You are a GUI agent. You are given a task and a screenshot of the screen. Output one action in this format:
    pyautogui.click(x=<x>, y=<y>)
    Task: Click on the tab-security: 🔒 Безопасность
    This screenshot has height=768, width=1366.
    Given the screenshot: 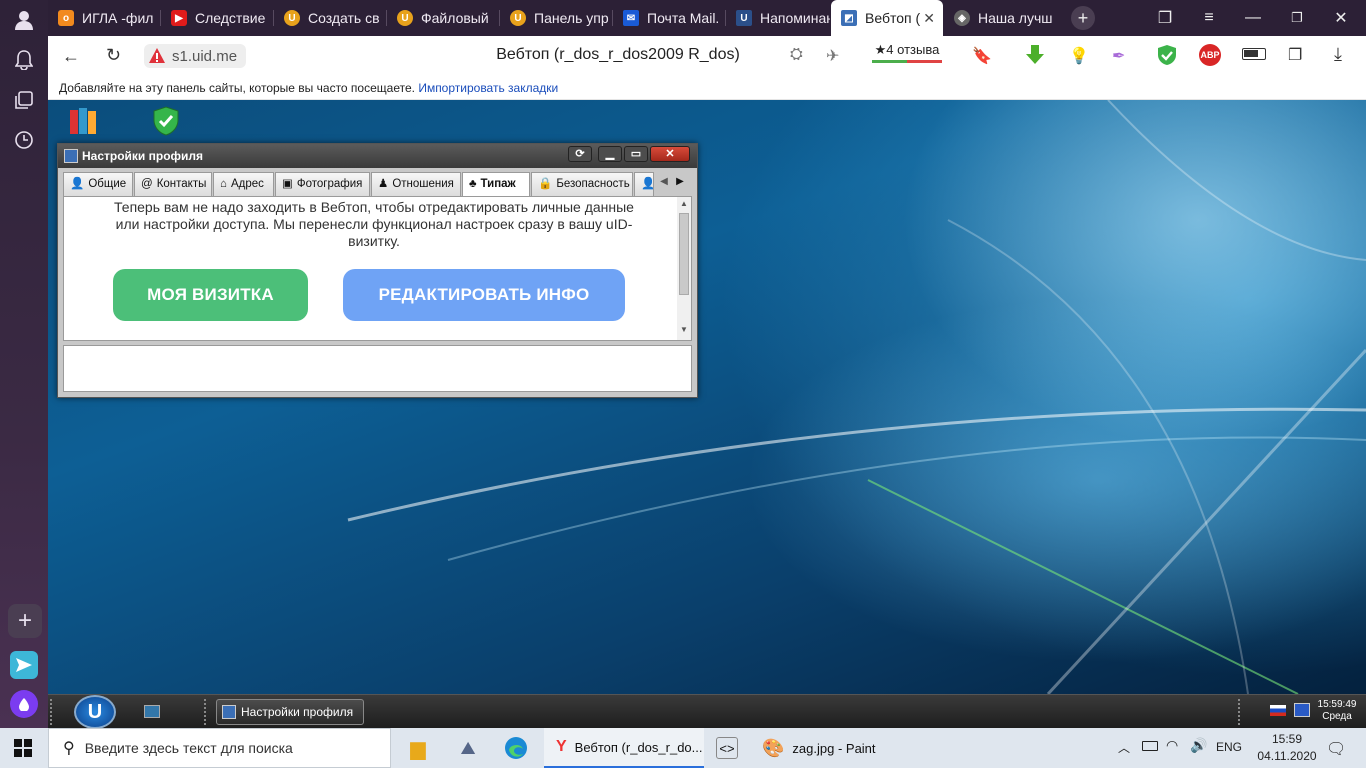 What is the action you would take?
    pyautogui.click(x=582, y=184)
    